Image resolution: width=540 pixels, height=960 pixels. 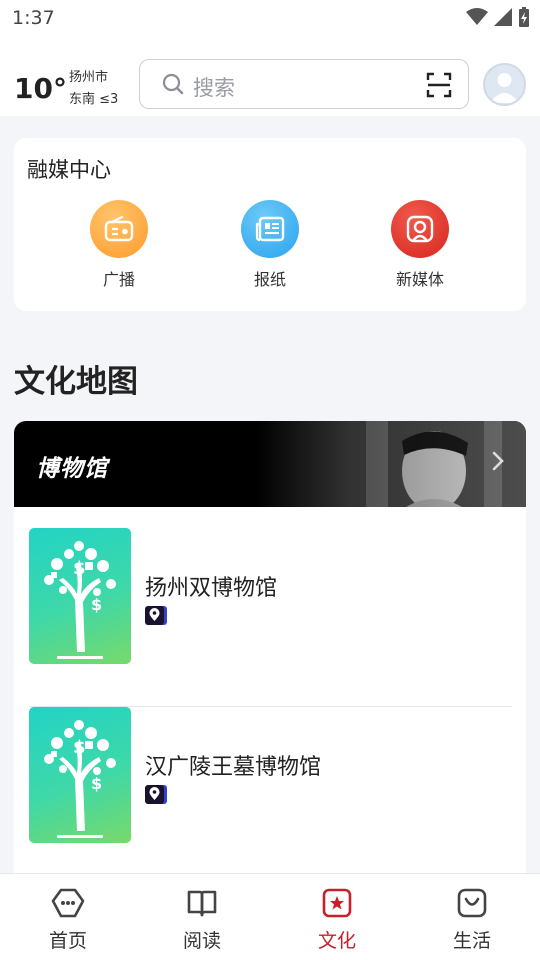 I want to click on city-name: 扬州市, so click(x=89, y=77).